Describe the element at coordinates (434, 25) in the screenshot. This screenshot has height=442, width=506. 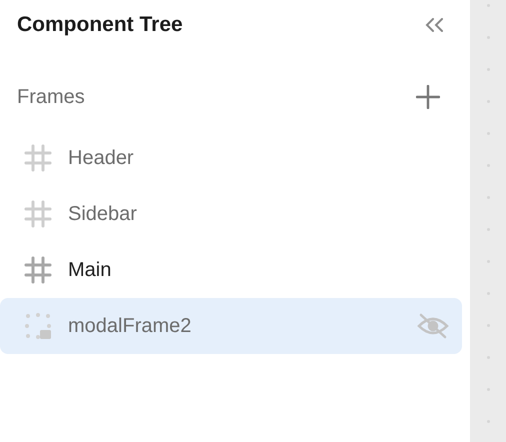
I see `collapse-icon` at that location.